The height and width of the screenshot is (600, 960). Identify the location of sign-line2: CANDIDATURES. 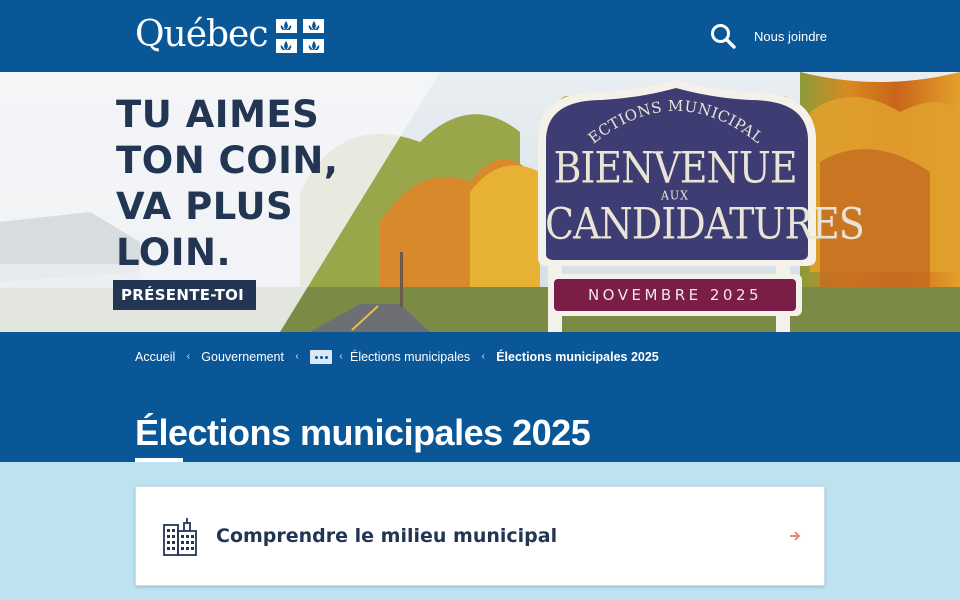
(705, 224).